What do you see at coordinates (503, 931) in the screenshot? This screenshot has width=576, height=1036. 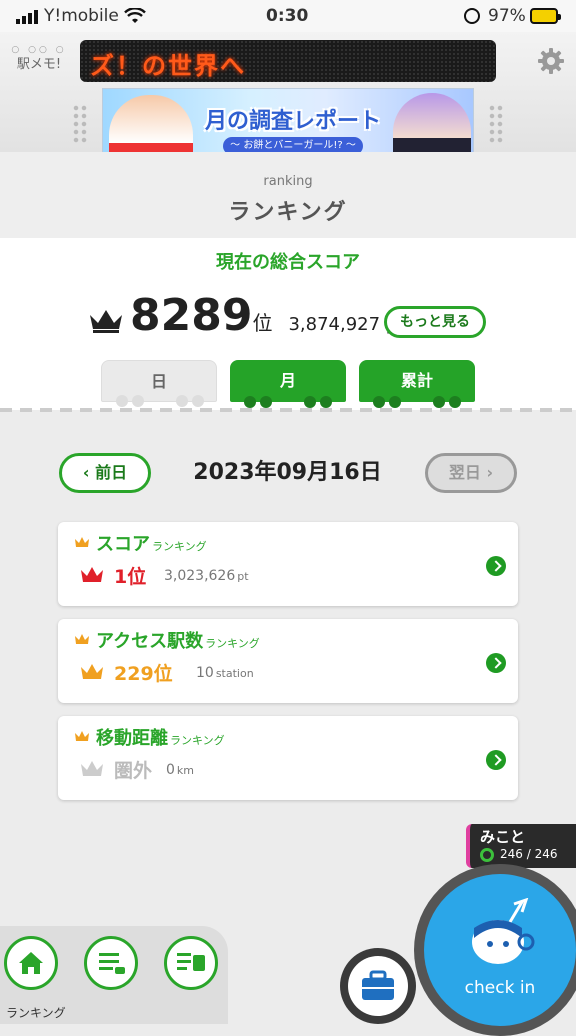 I see `checkin-character-icon` at bounding box center [503, 931].